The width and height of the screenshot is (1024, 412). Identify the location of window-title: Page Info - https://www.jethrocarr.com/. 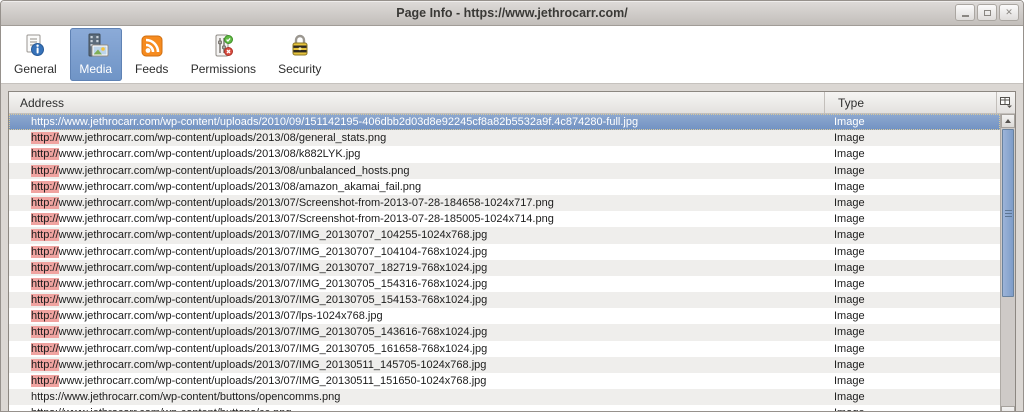
(512, 13).